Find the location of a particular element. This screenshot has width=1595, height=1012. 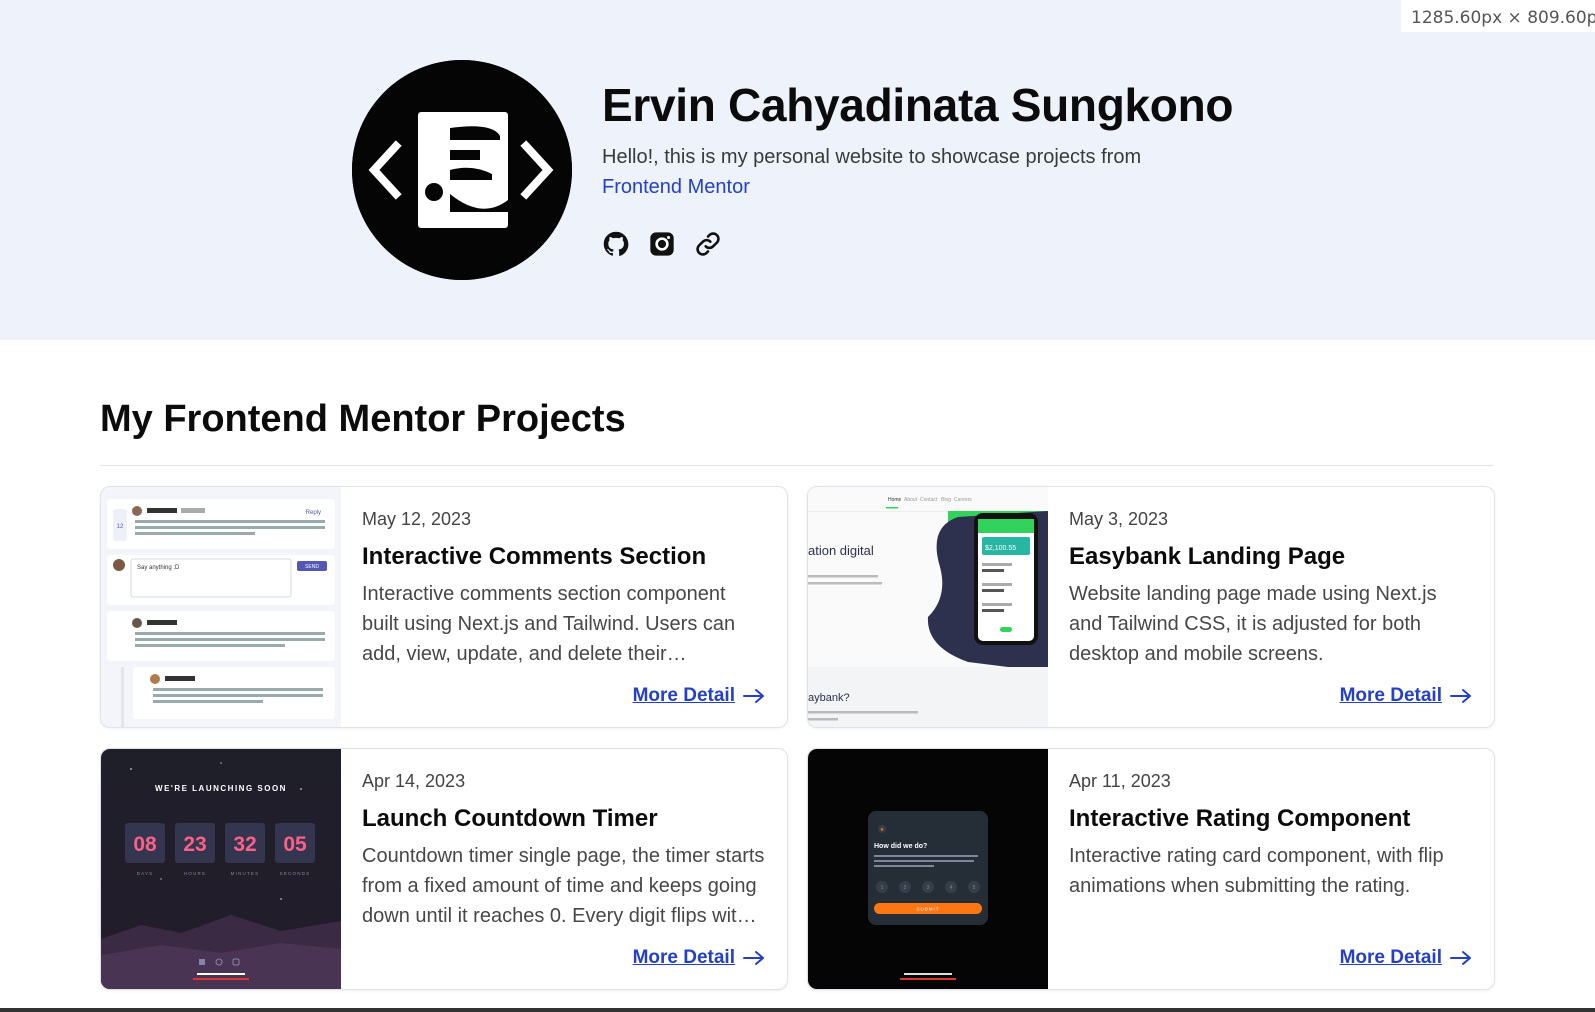

project-date: Apr 11, 2023 is located at coordinates (1120, 781).